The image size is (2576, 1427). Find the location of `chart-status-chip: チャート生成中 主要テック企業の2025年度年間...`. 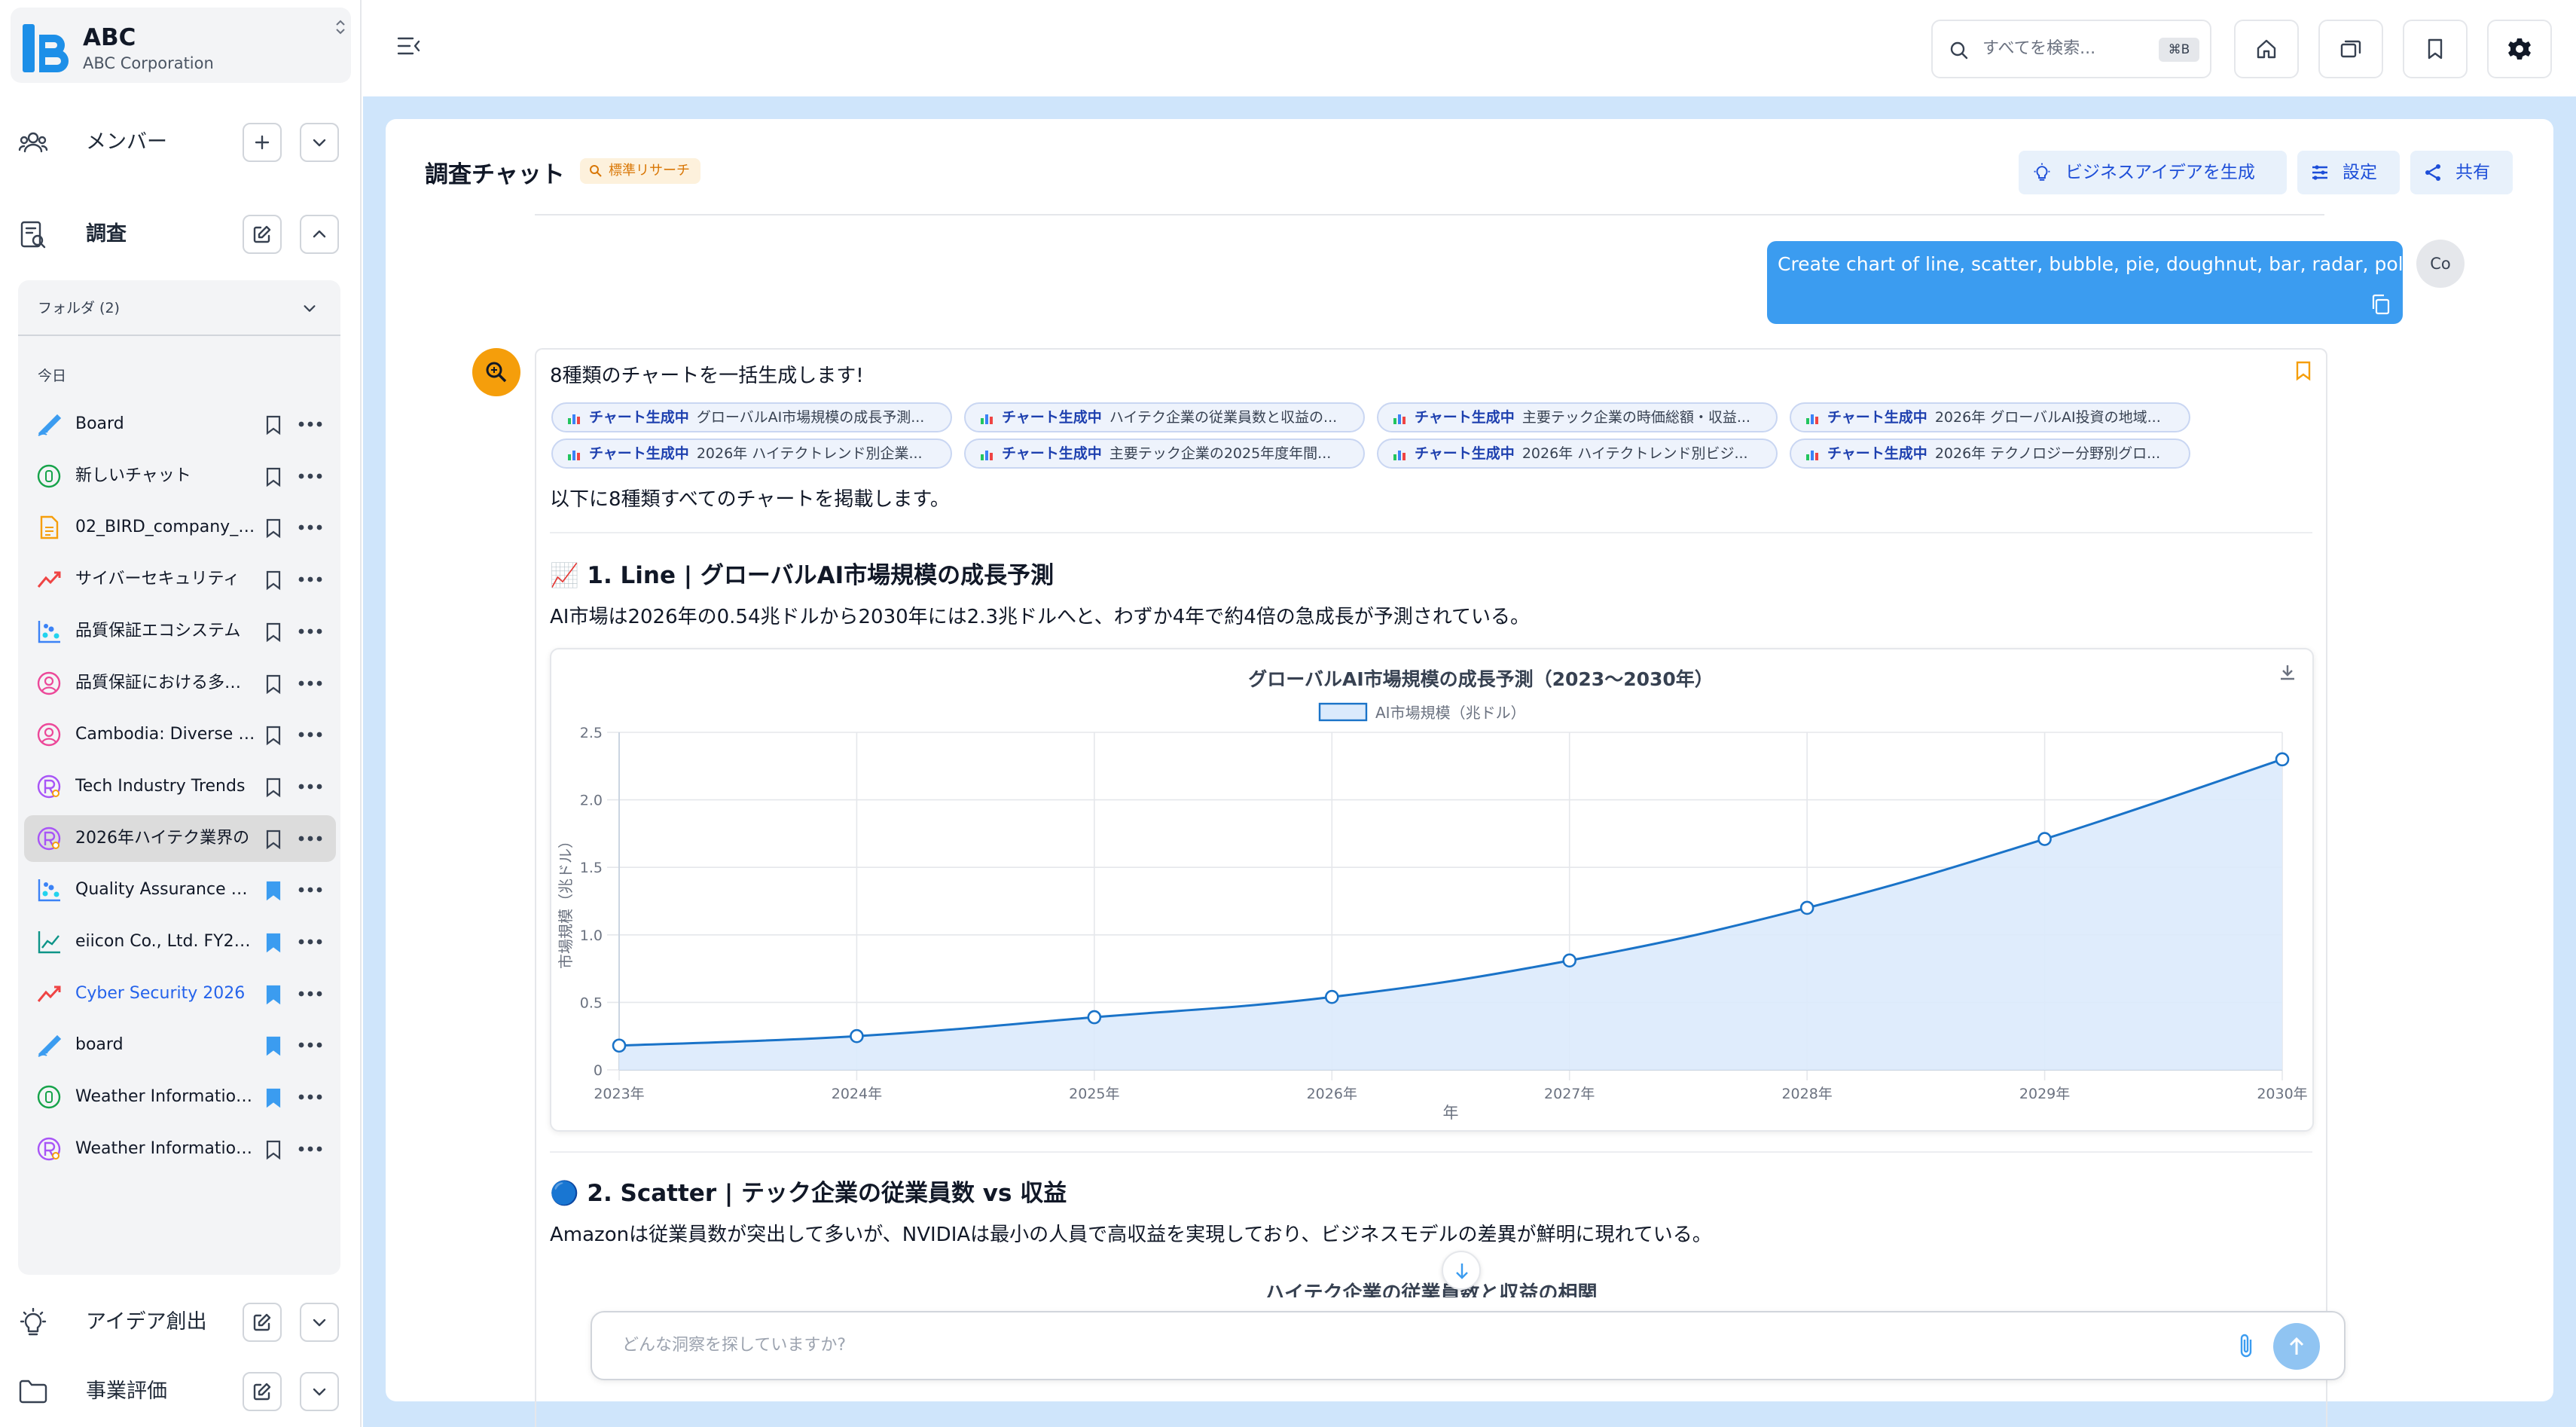

chart-status-chip: チャート生成中 主要テック企業の2025年度年間... is located at coordinates (1165, 454).